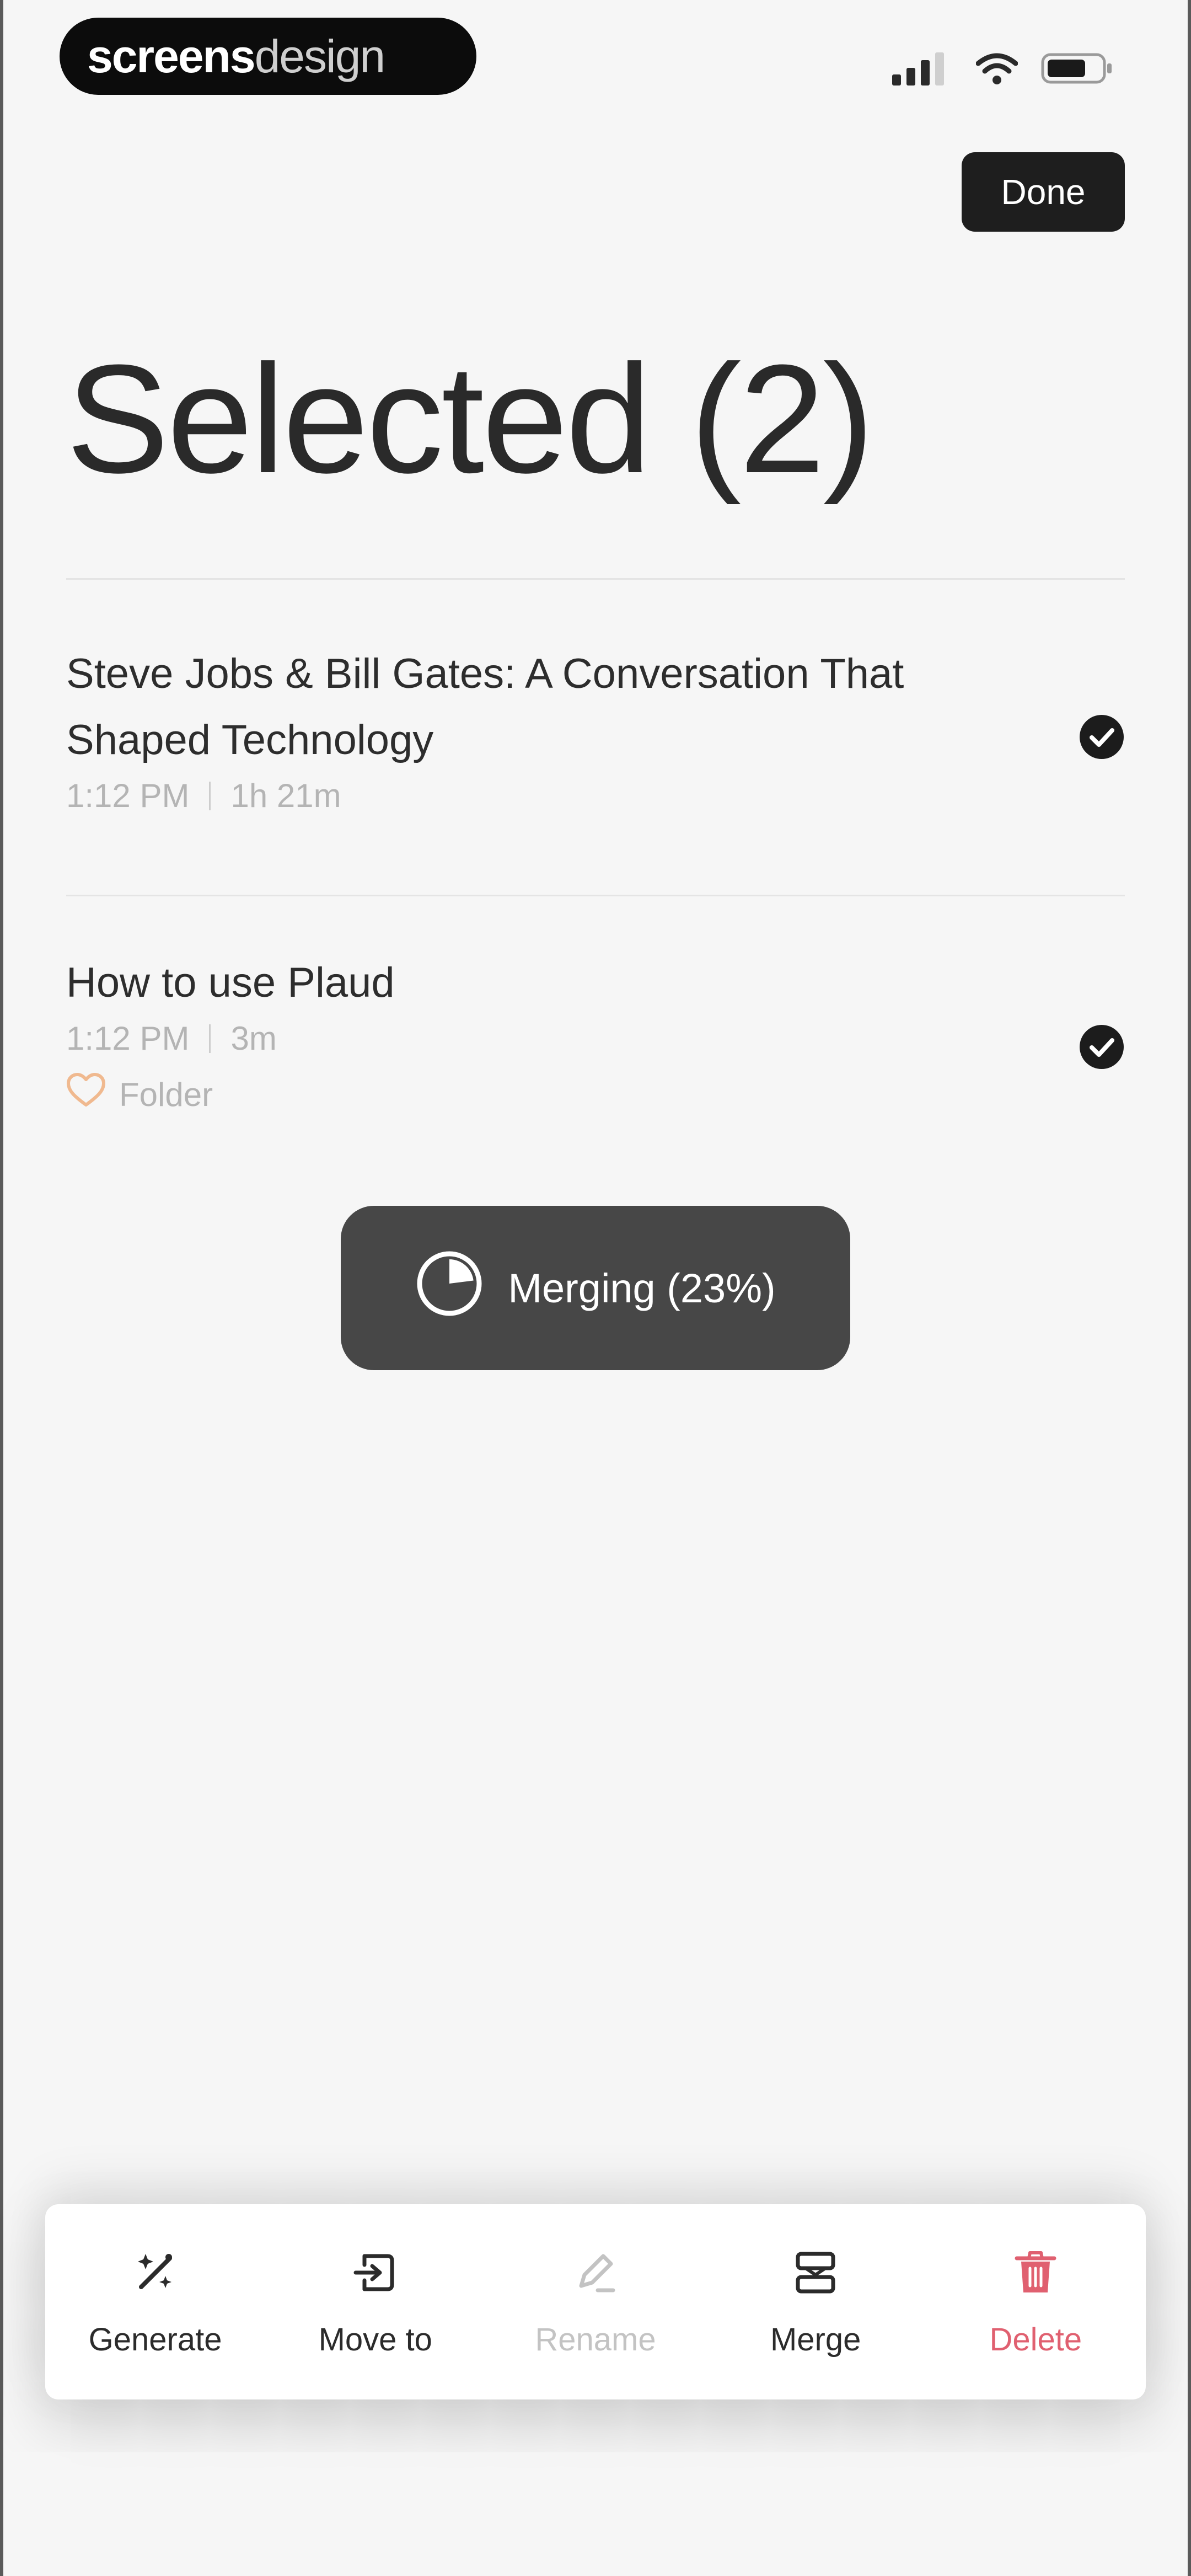 Image resolution: width=1191 pixels, height=2576 pixels. I want to click on recording-folder: Folder, so click(595, 1094).